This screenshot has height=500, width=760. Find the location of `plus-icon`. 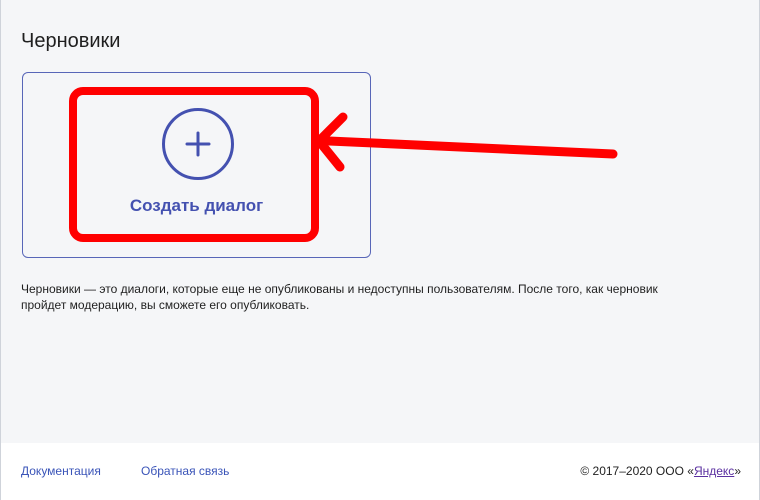

plus-icon is located at coordinates (198, 144).